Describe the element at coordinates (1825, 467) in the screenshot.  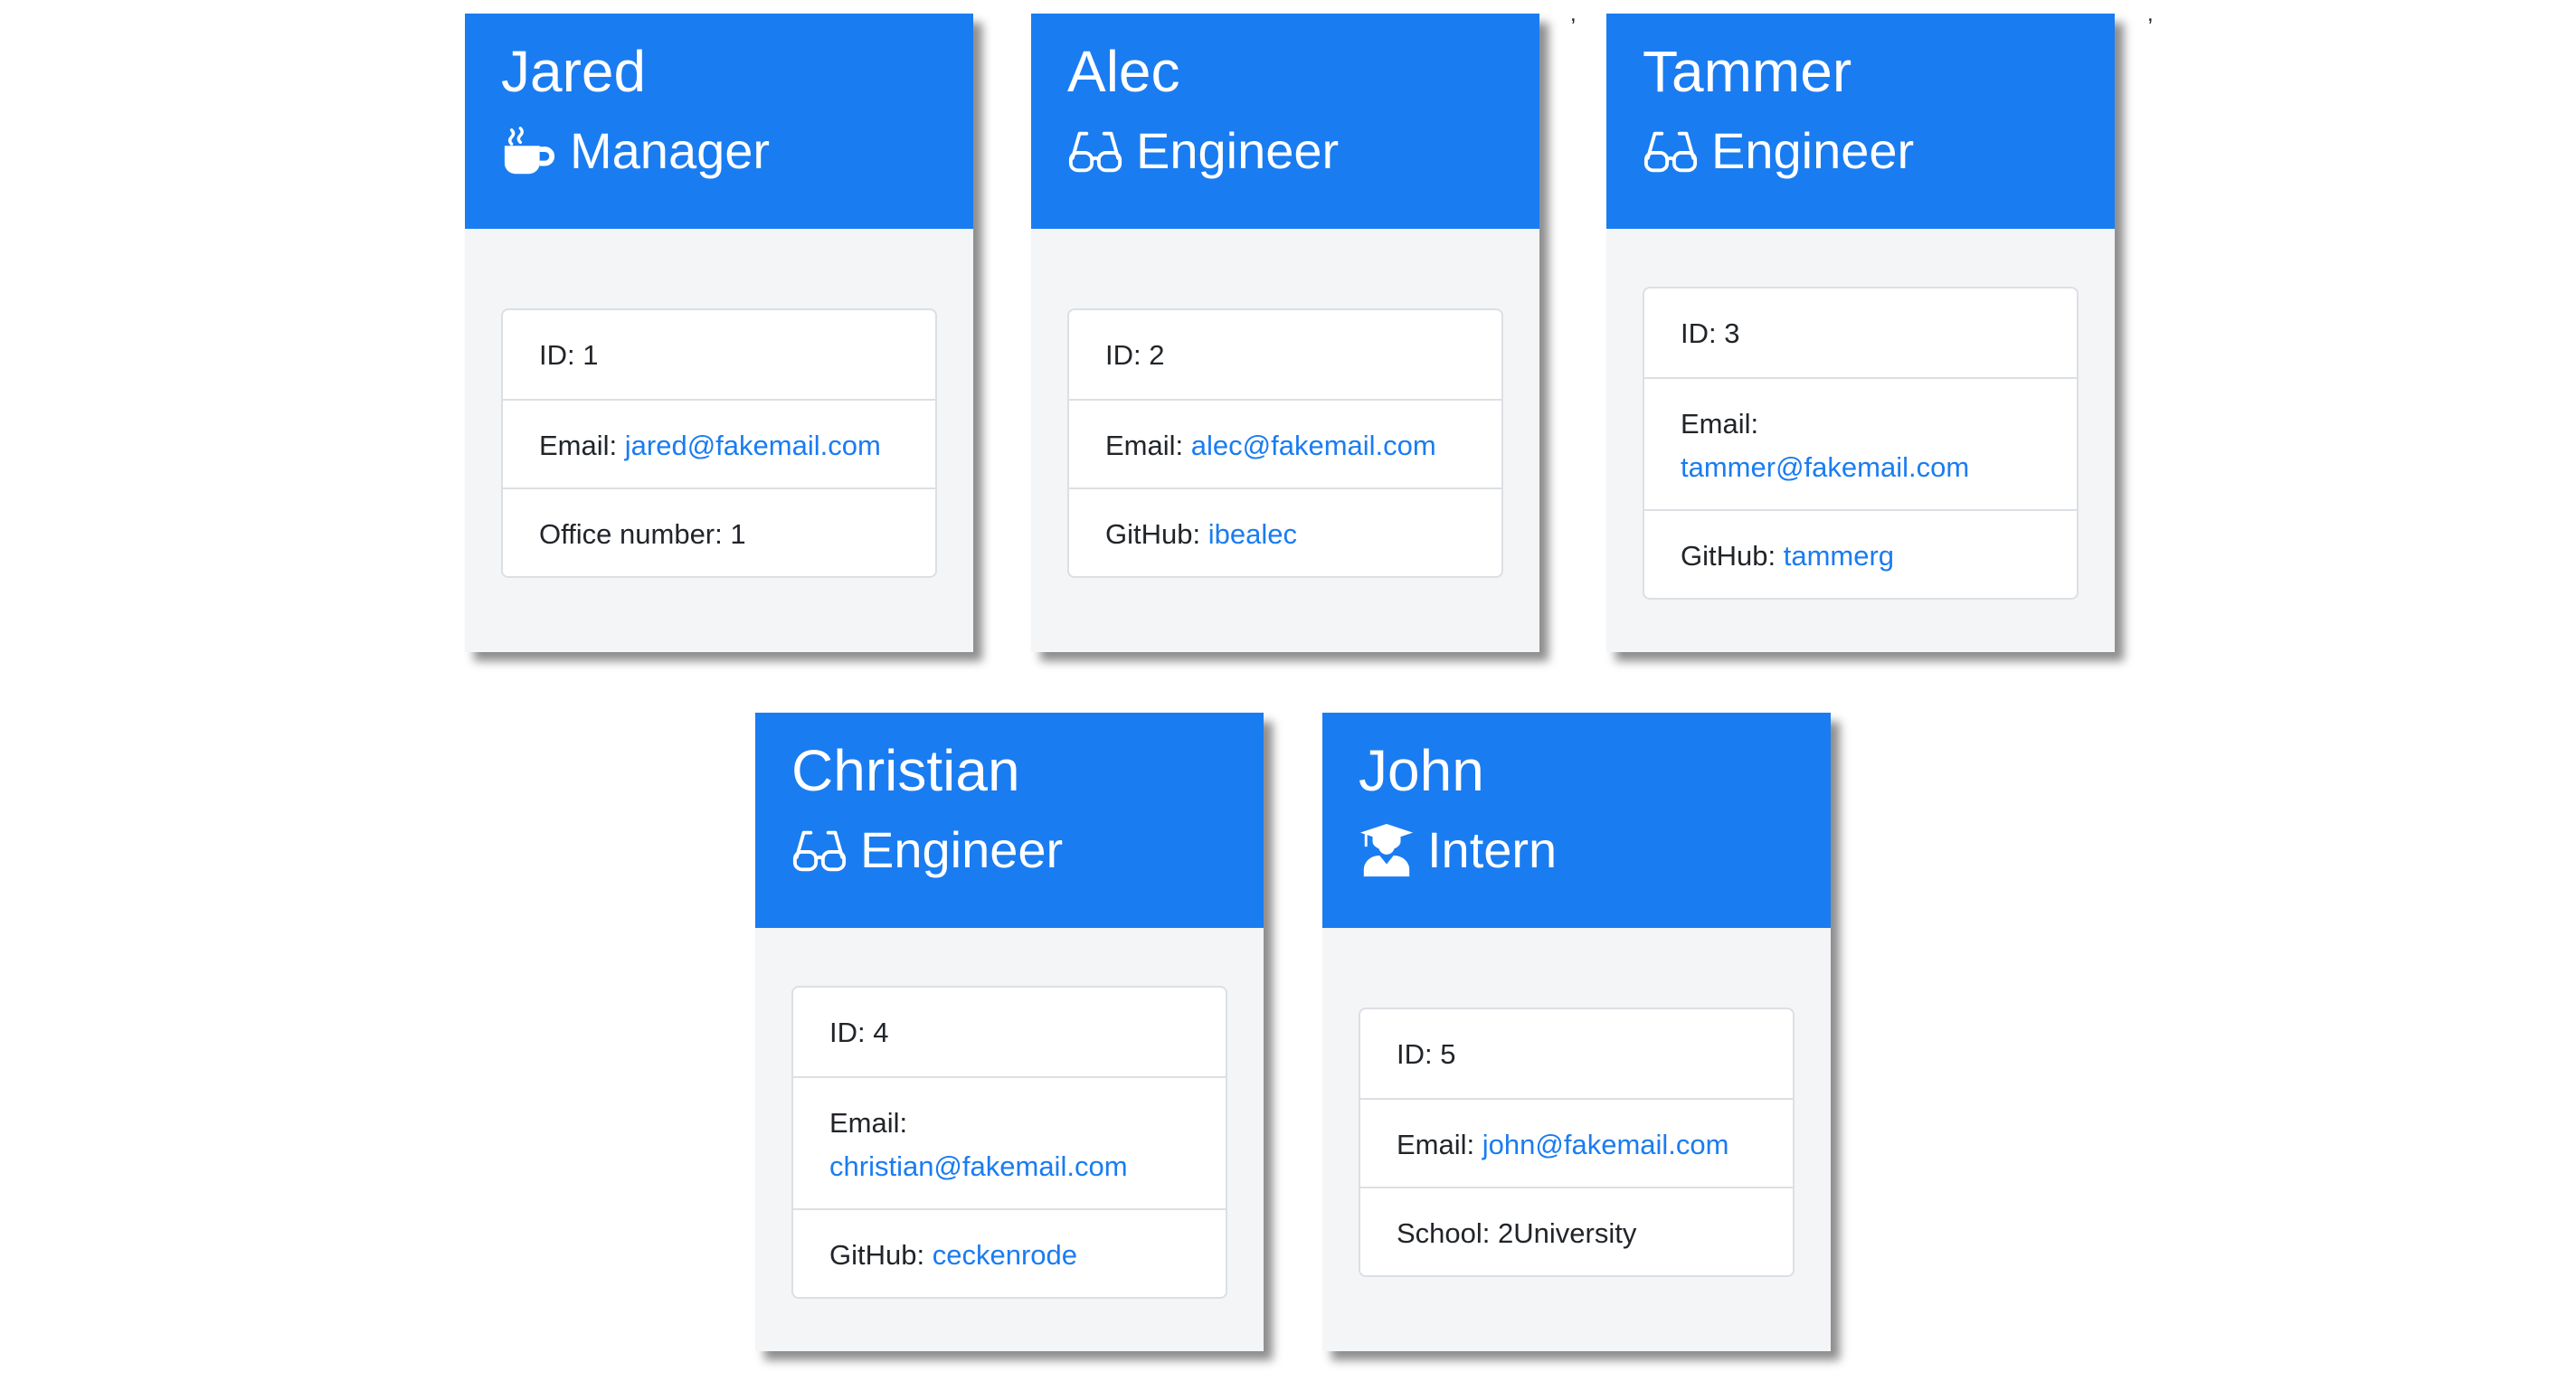
I see `email-link: tammer@fakemail.com` at that location.